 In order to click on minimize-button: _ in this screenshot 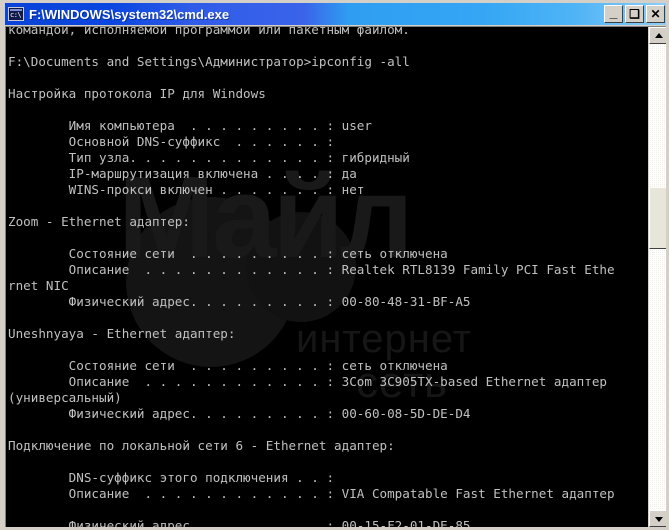, I will do `click(613, 13)`.